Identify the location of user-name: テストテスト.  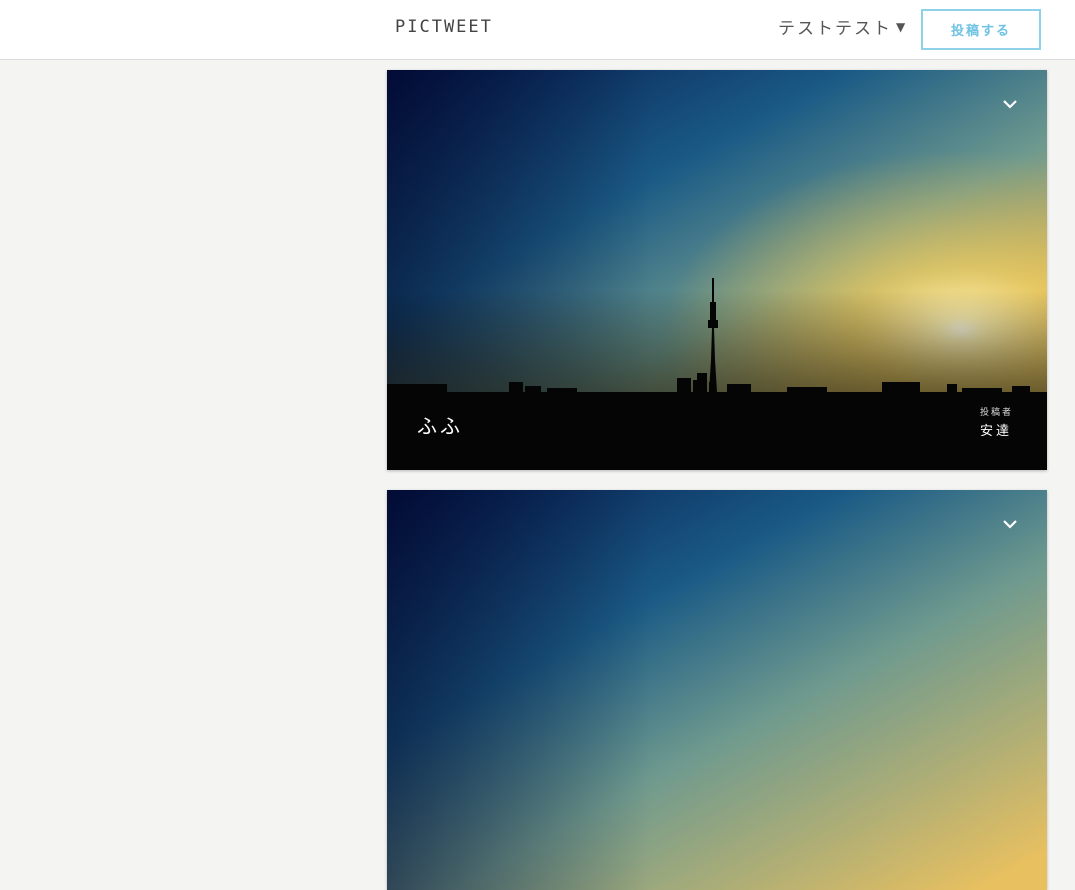
(835, 29).